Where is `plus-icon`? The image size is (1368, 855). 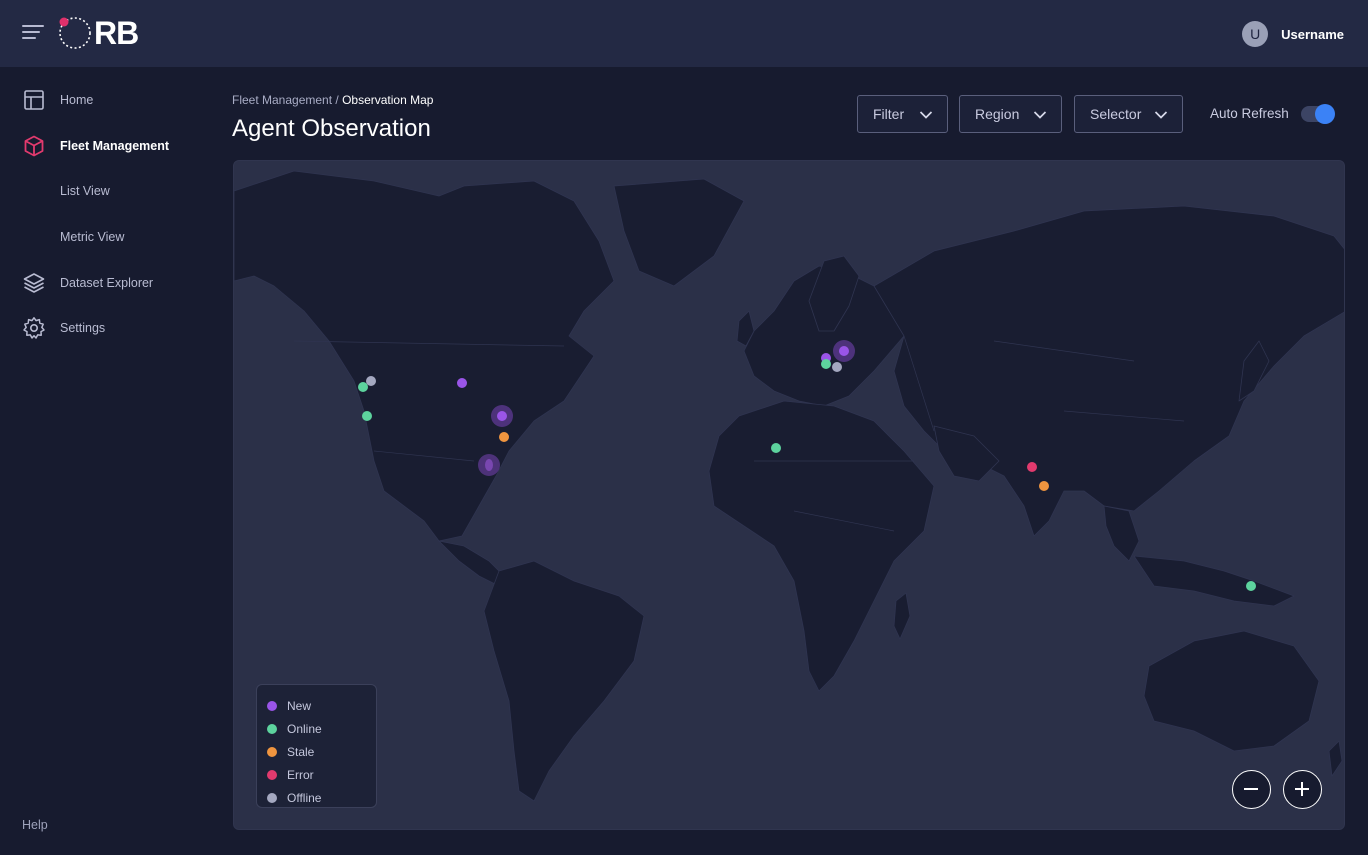
plus-icon is located at coordinates (1302, 789).